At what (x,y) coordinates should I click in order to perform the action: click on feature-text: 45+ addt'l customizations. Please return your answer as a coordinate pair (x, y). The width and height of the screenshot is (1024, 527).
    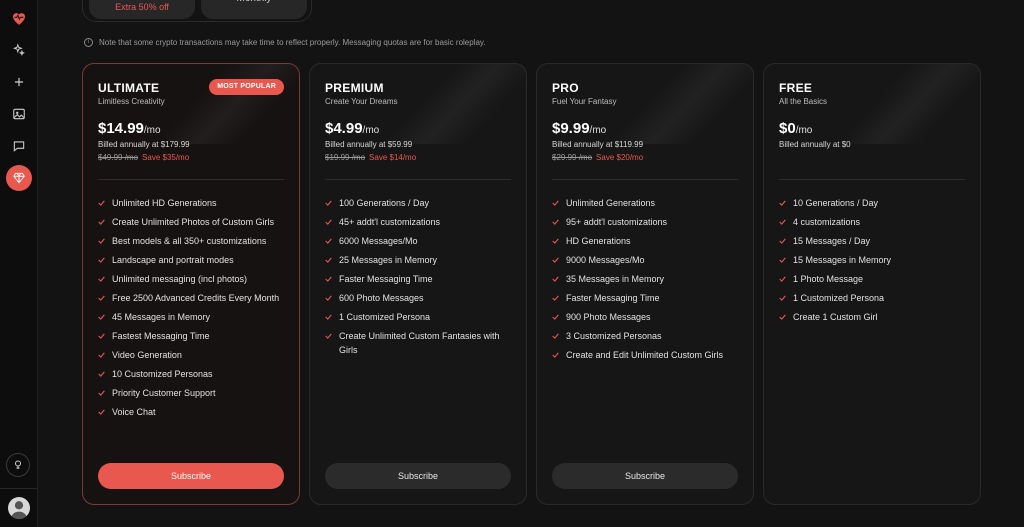
    Looking at the image, I should click on (390, 222).